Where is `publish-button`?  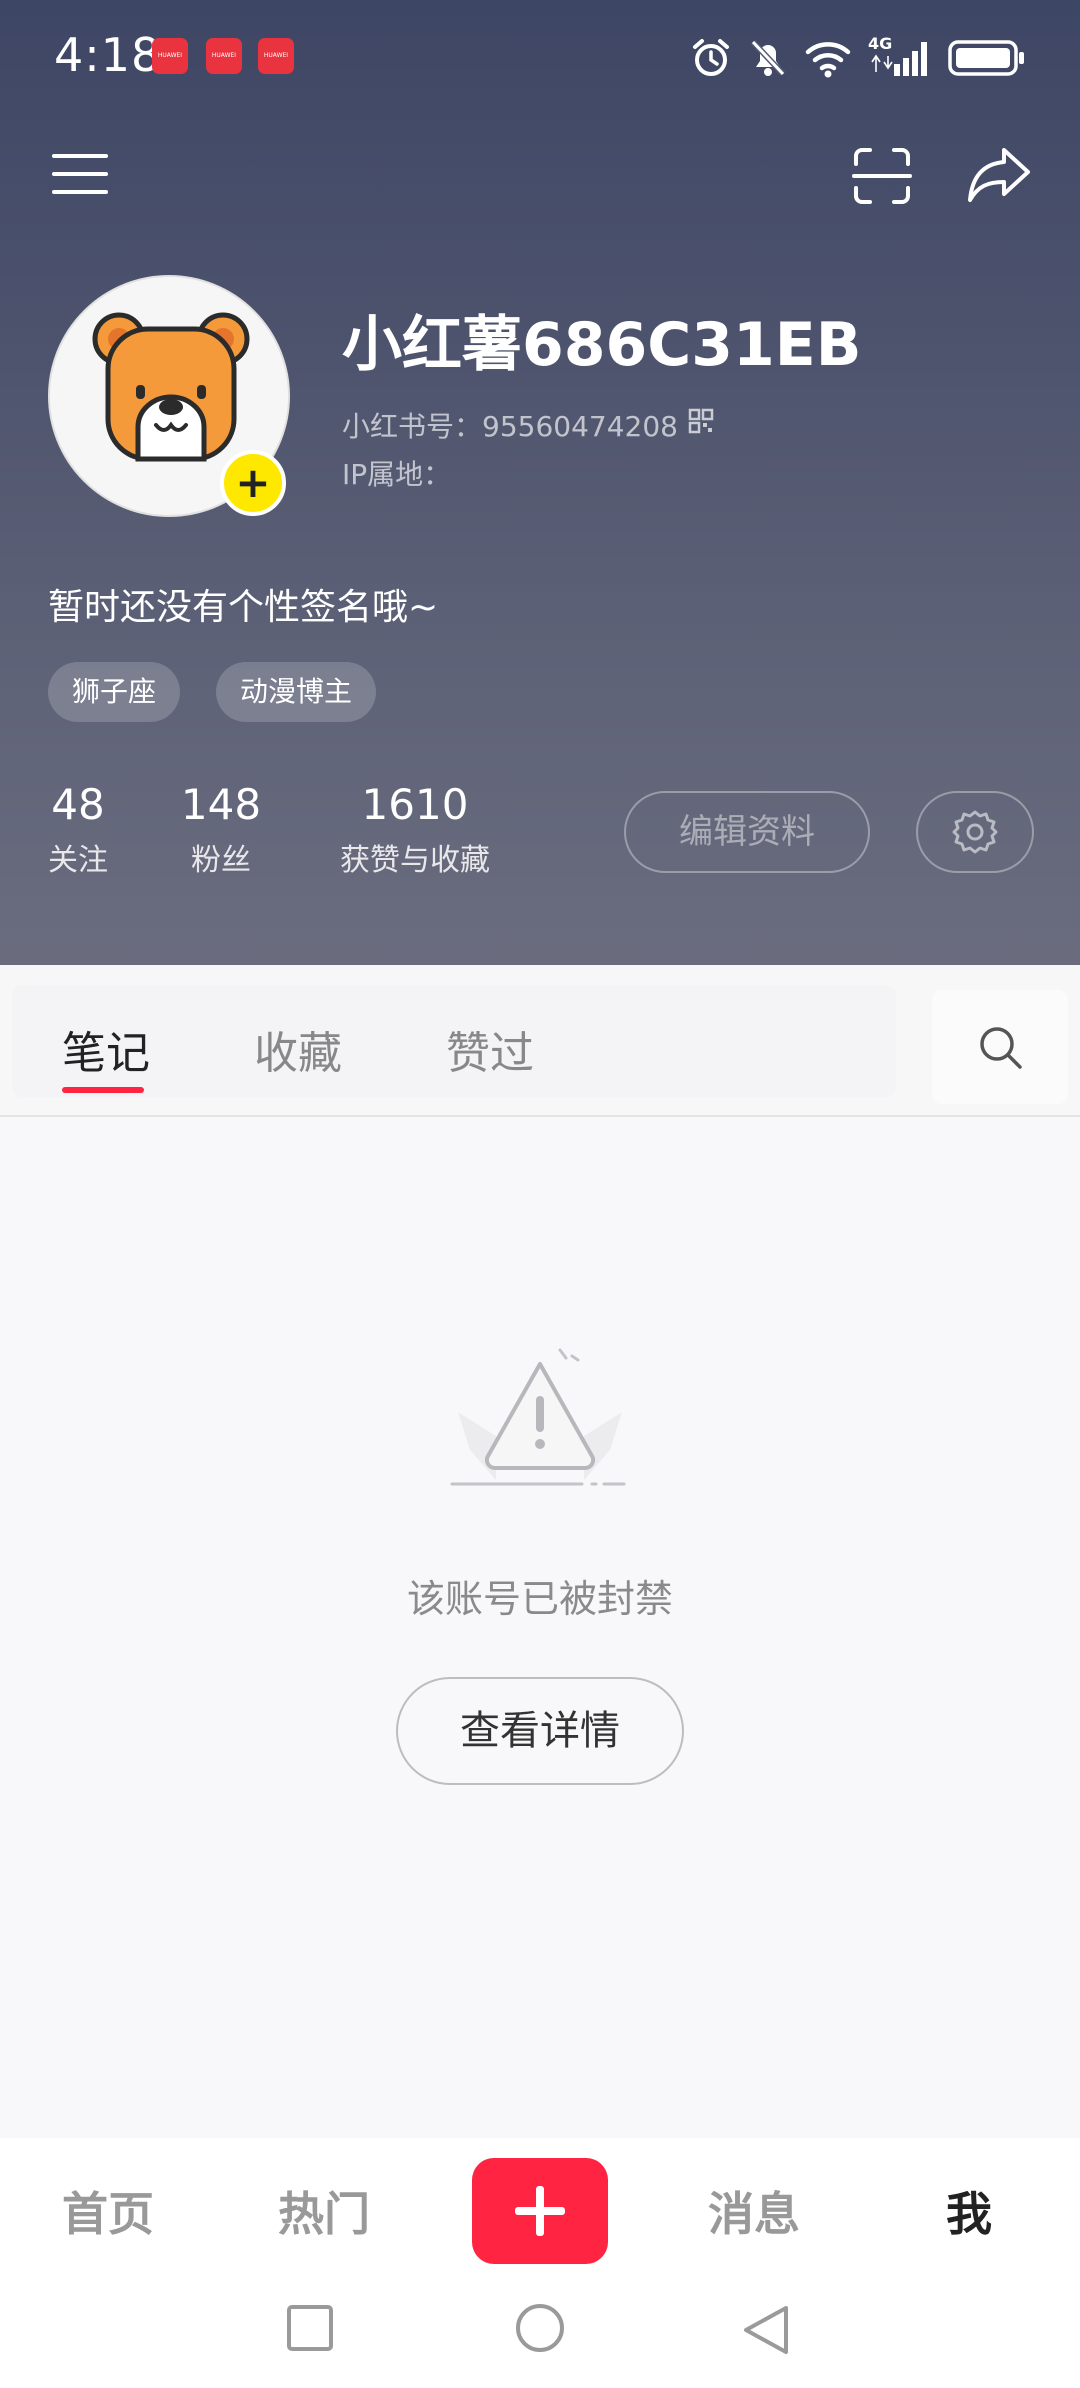 publish-button is located at coordinates (540, 2211).